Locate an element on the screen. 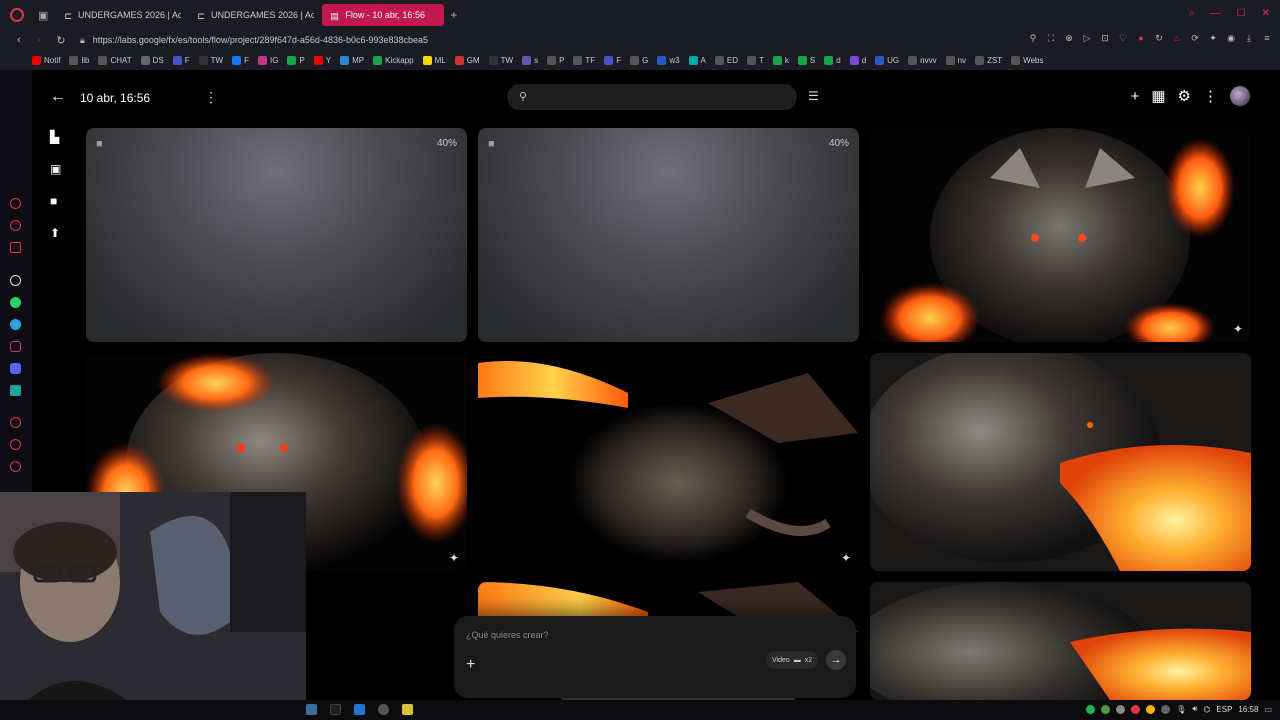  whatsapp-icon is located at coordinates (15, 302).